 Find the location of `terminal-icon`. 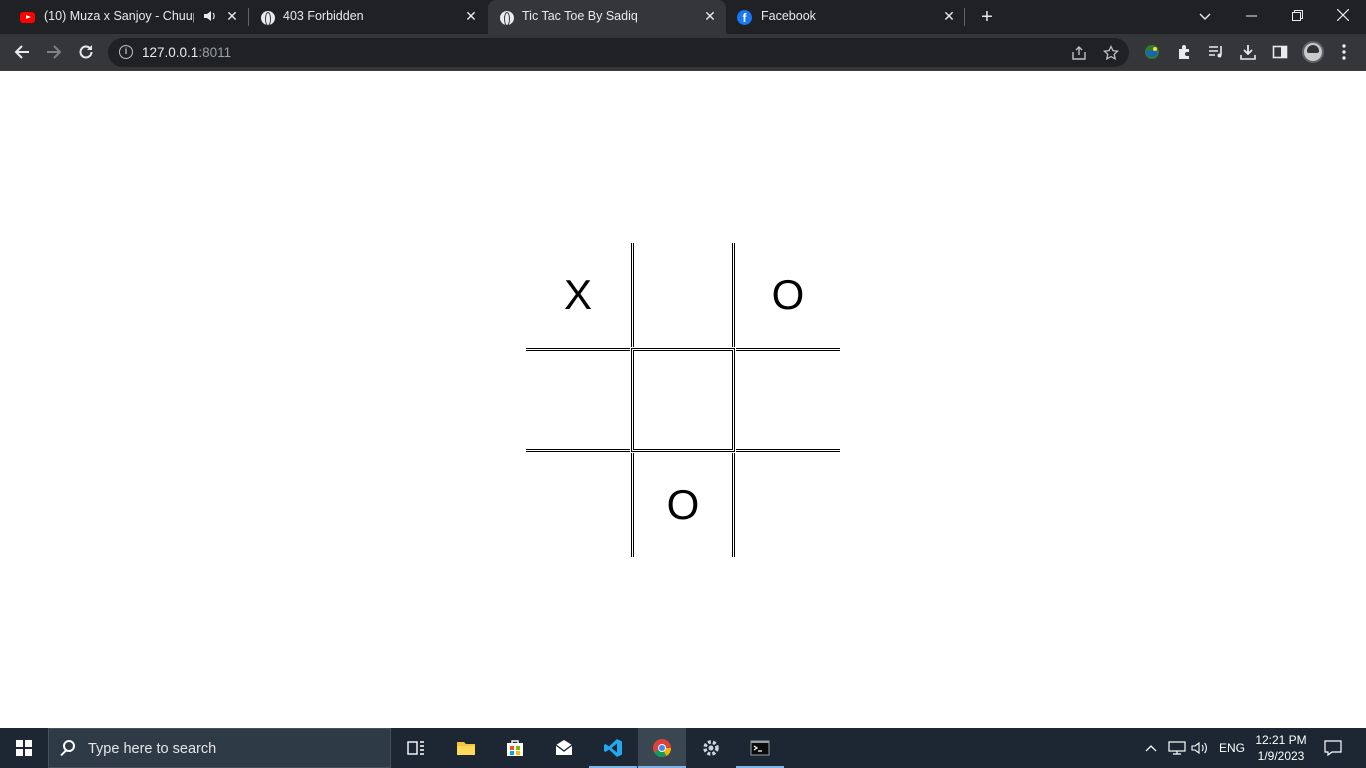

terminal-icon is located at coordinates (760, 748).